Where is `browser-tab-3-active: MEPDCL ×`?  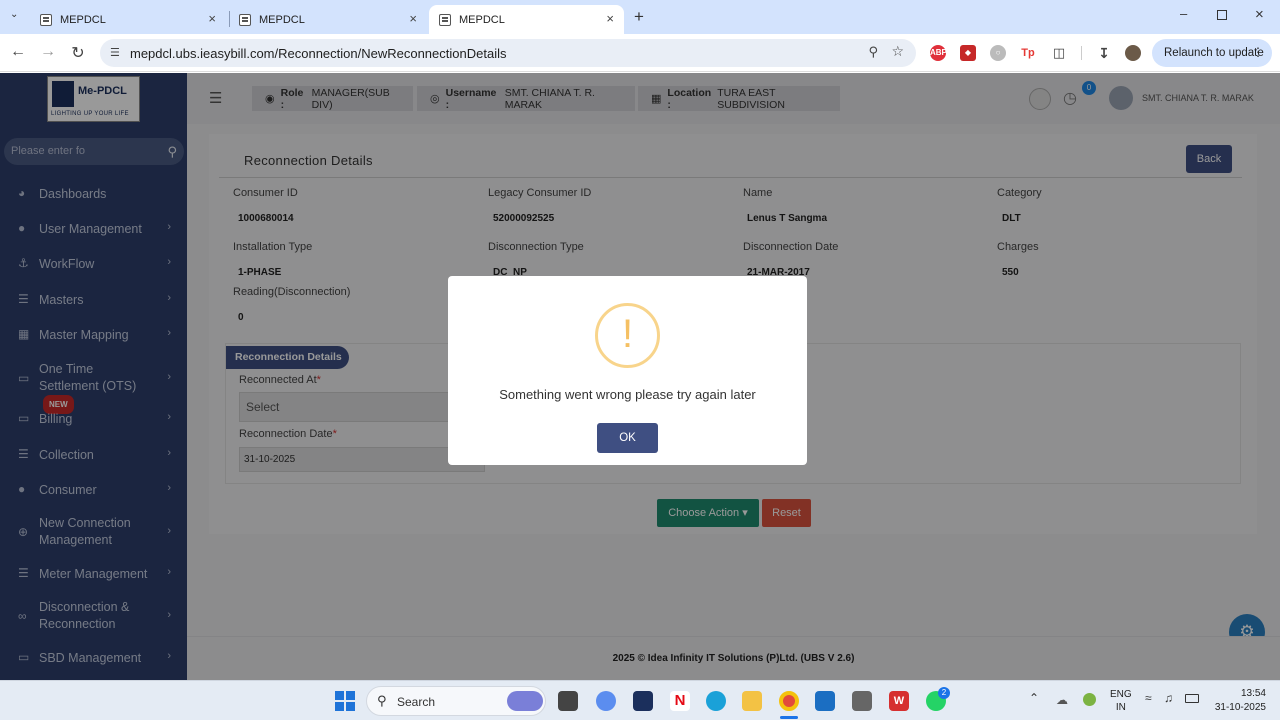
browser-tab-3-active: MEPDCL × is located at coordinates (526, 19).